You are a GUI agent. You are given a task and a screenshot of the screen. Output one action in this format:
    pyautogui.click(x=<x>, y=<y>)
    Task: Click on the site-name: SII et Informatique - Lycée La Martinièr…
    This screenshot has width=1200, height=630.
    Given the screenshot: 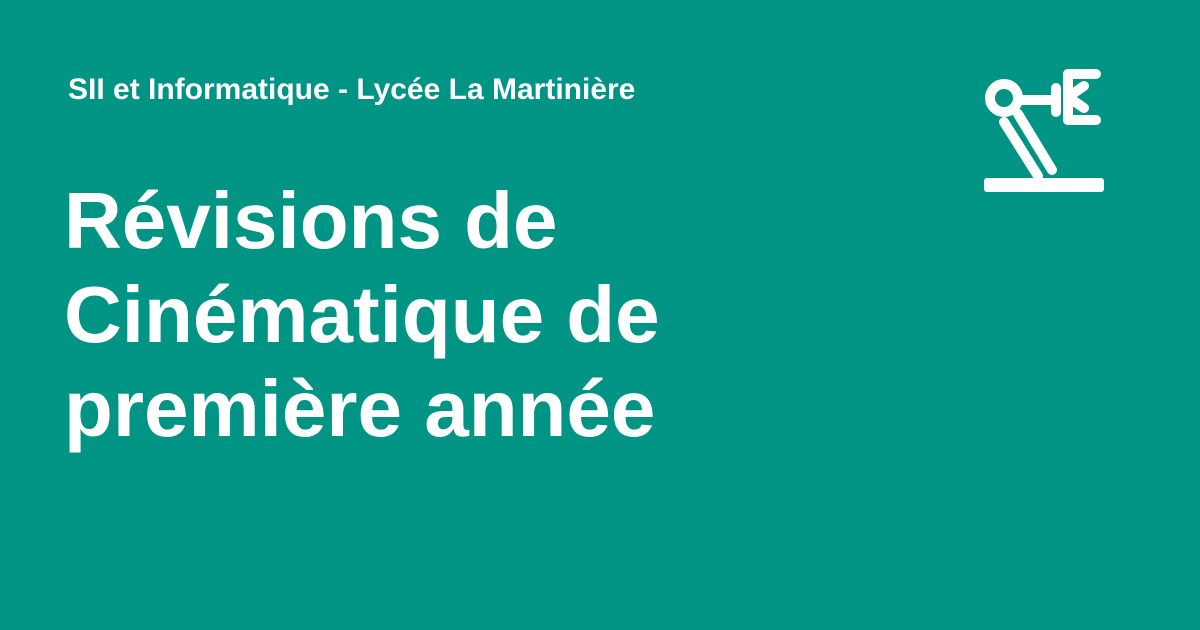 What is the action you would take?
    pyautogui.click(x=352, y=89)
    